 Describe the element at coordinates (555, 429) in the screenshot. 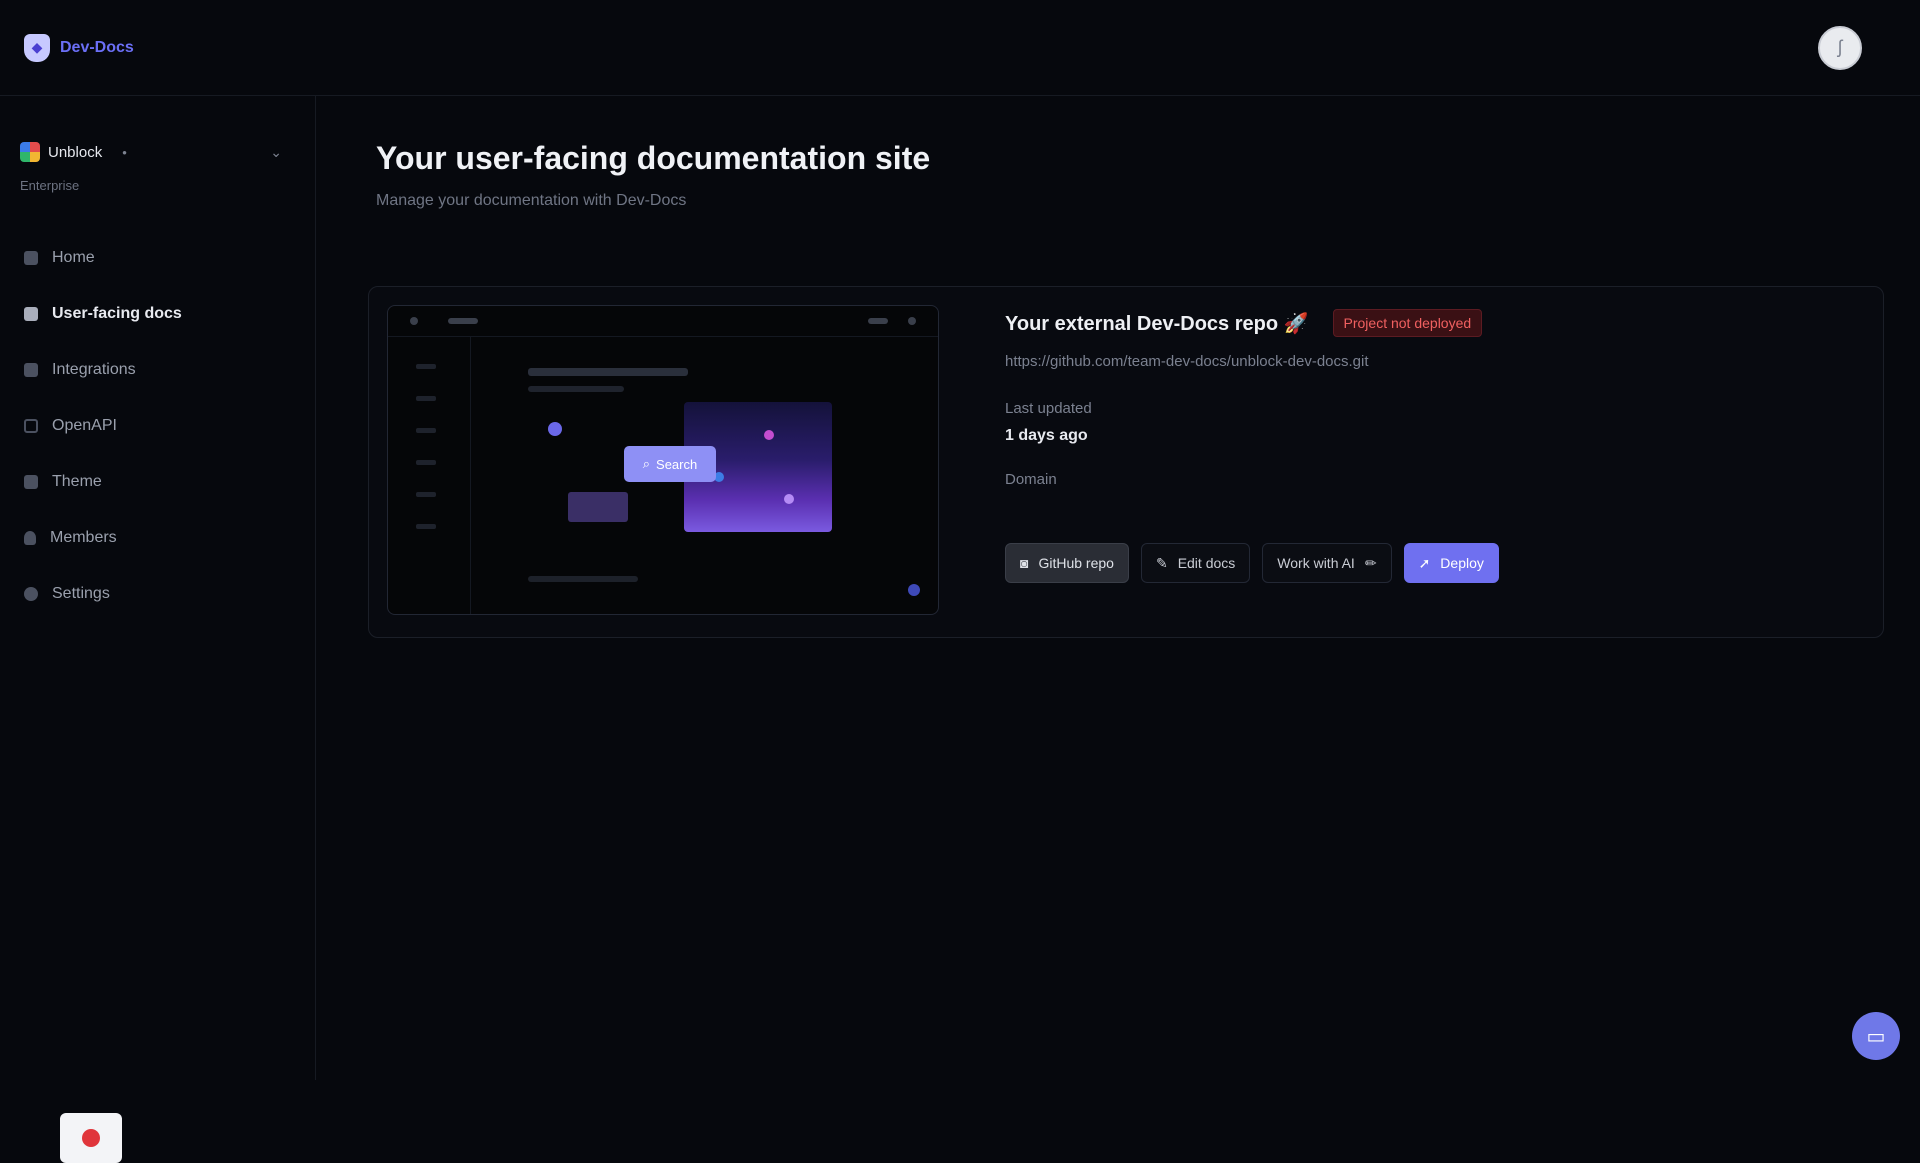

I see `preview-node` at that location.